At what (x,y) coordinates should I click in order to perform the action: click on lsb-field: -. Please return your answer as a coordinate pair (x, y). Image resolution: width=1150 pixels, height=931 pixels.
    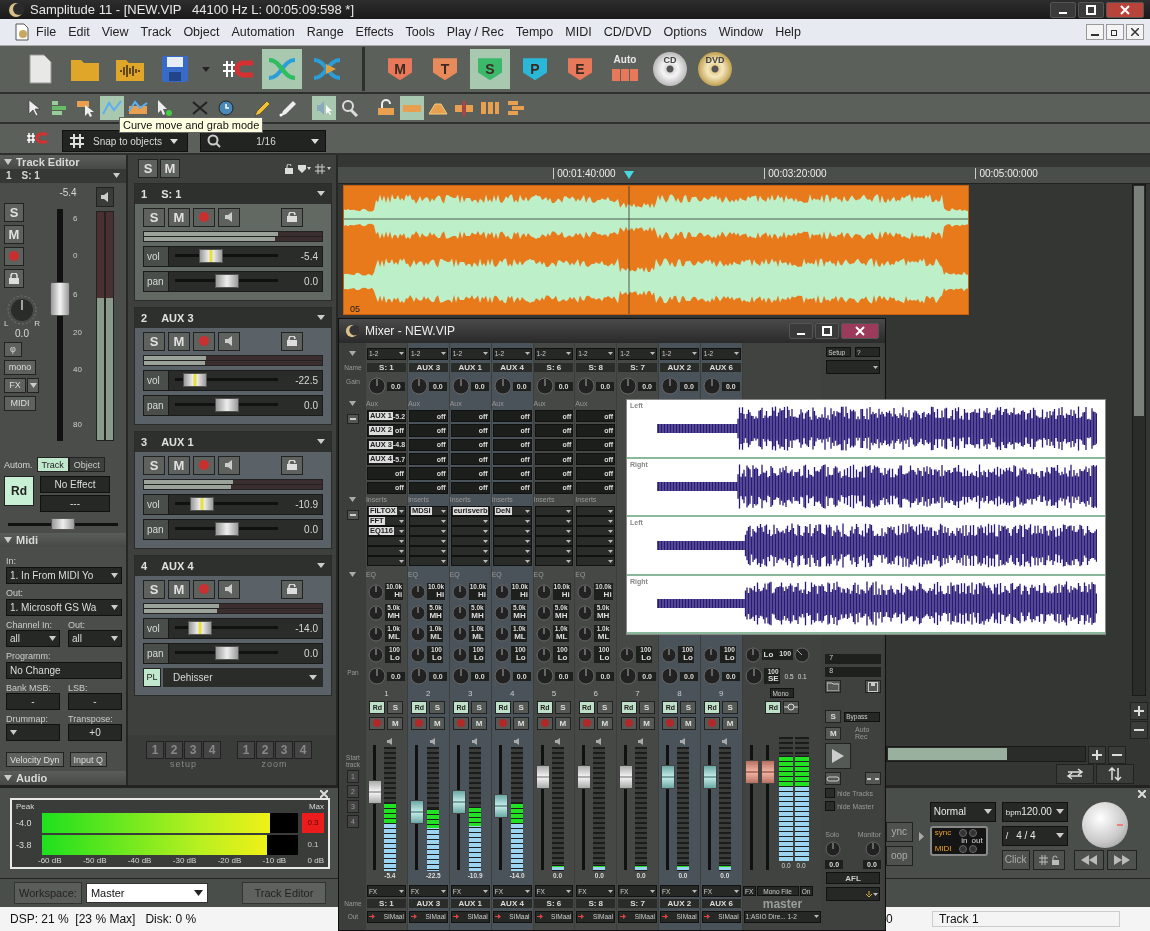
    Looking at the image, I should click on (95, 702).